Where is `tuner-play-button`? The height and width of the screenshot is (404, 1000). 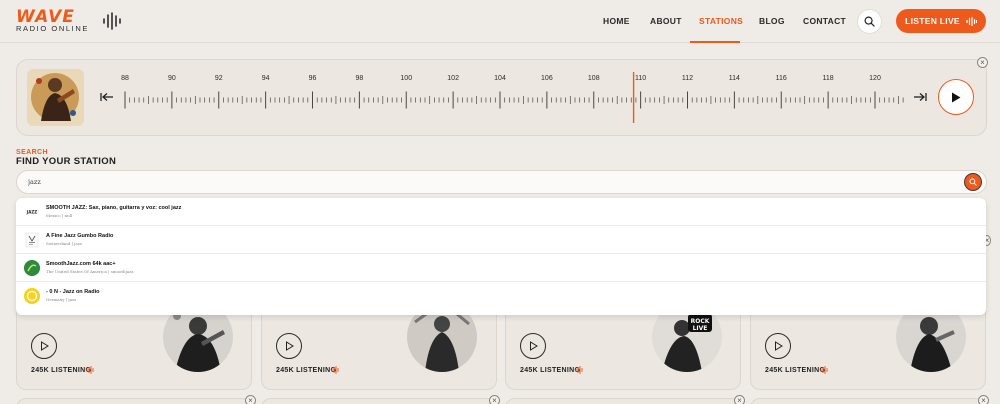
tuner-play-button is located at coordinates (956, 97).